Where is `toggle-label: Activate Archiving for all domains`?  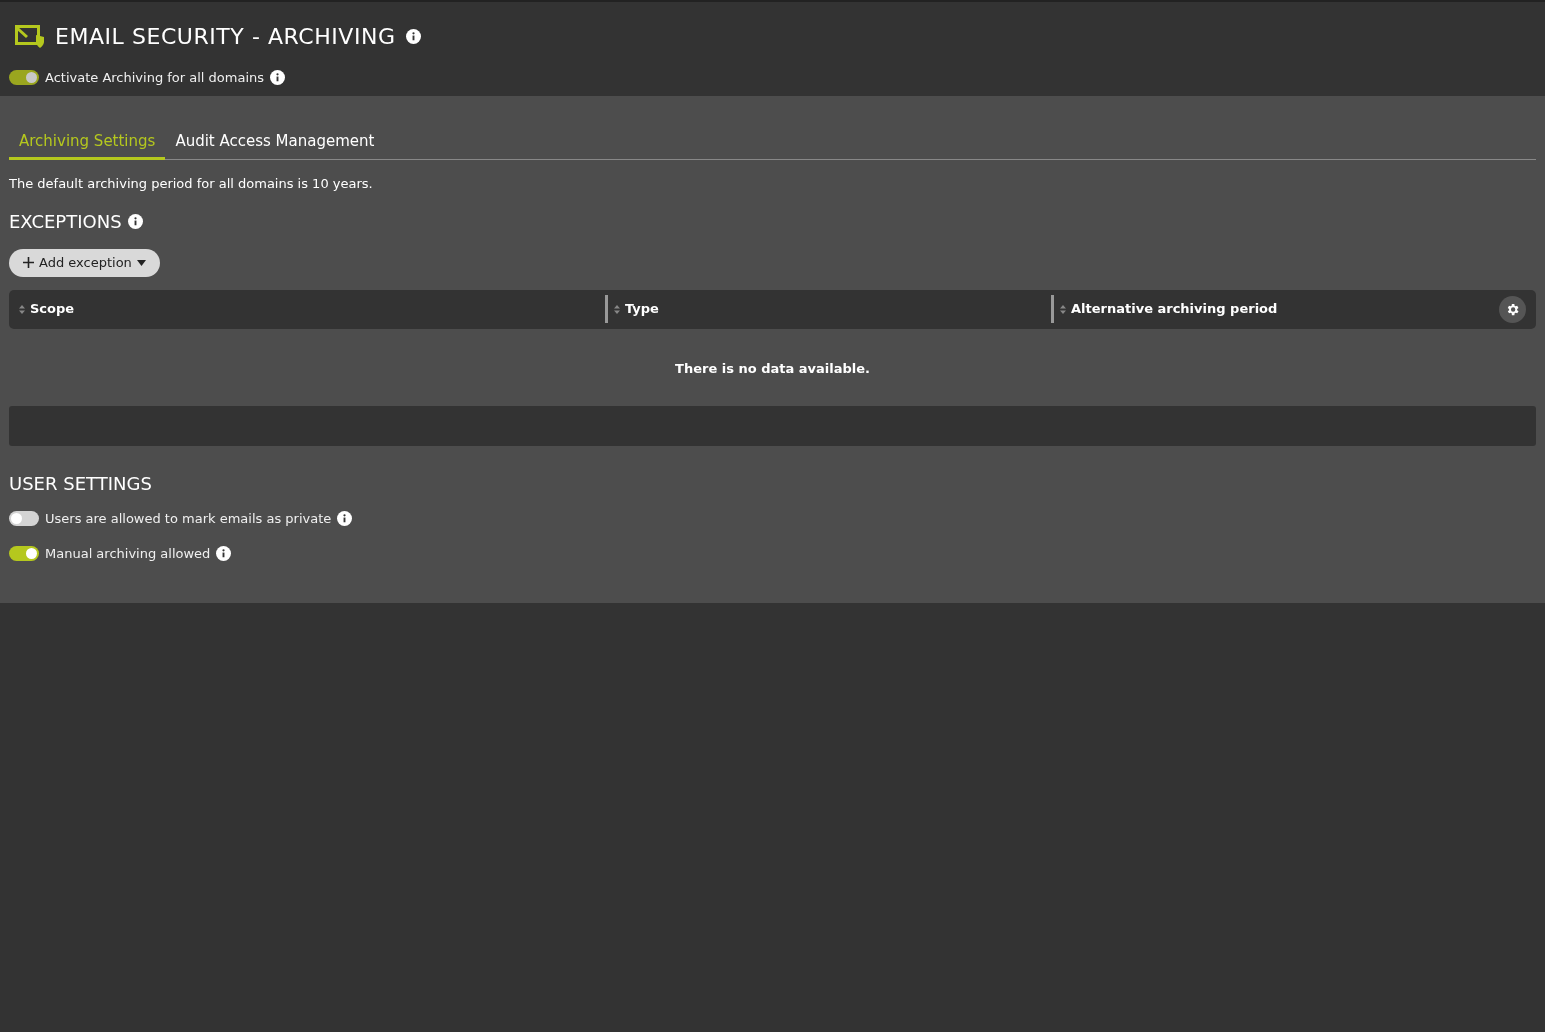
toggle-label: Activate Archiving for all domains is located at coordinates (155, 78).